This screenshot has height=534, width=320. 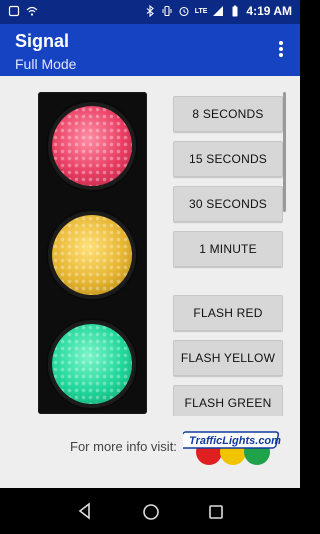 I want to click on bluetooth-icon, so click(x=150, y=11).